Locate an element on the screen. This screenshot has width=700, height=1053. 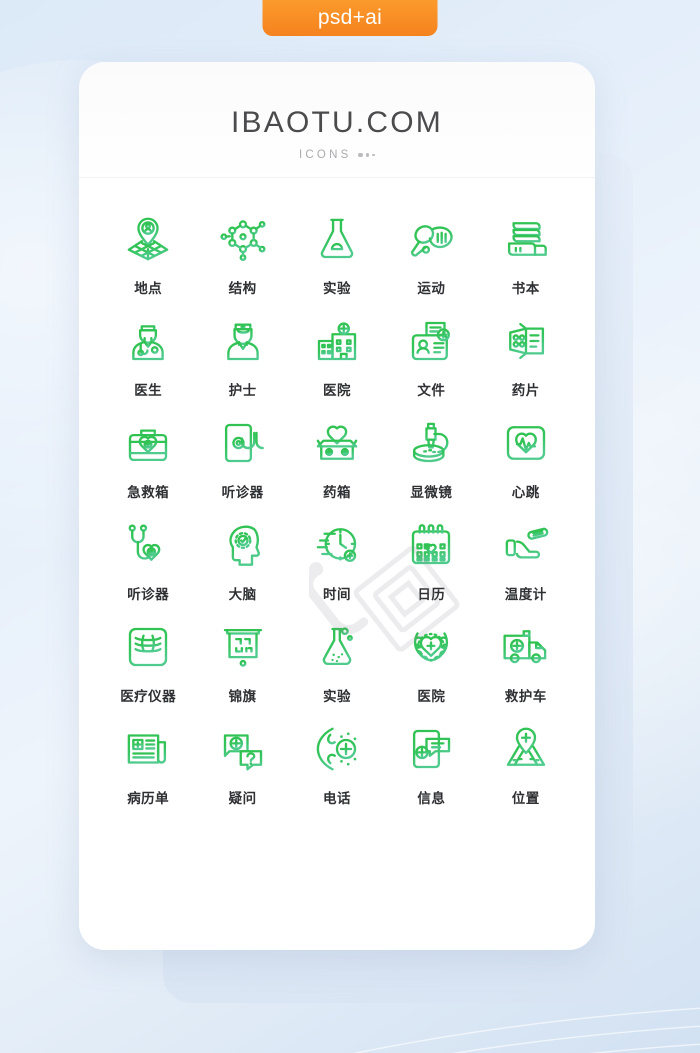
icon-label: 结构 is located at coordinates (242, 288).